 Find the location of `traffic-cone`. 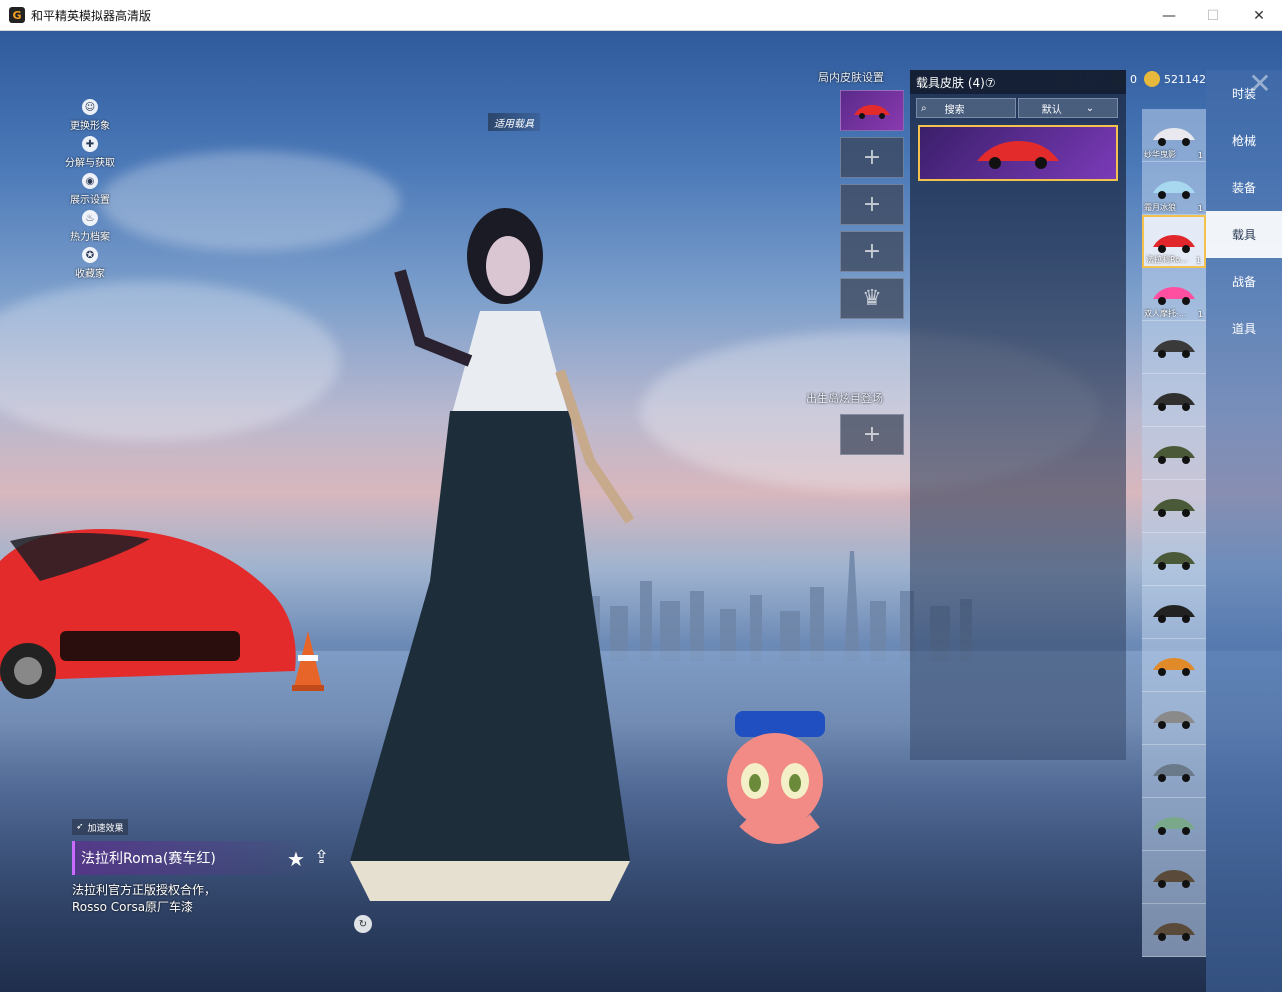

traffic-cone is located at coordinates (308, 661).